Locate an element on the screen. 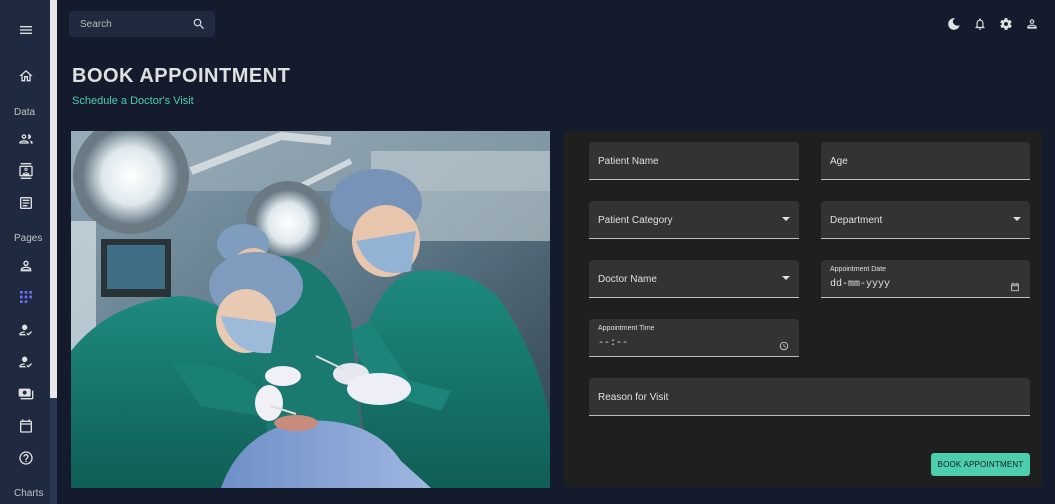  search-input is located at coordinates (128, 24).